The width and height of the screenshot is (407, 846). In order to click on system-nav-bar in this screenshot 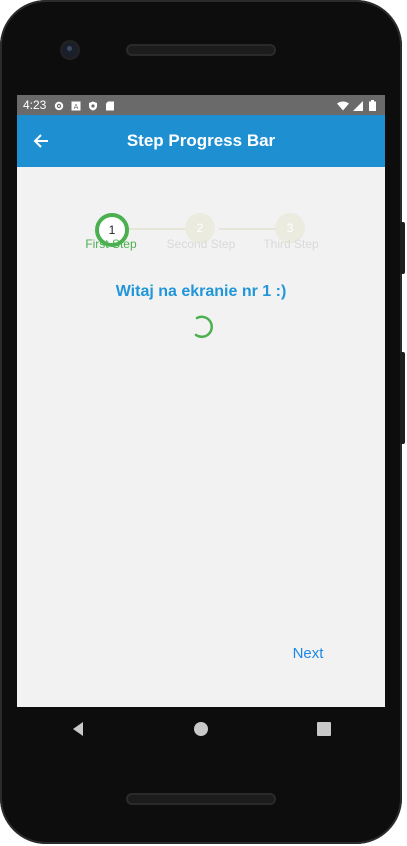, I will do `click(201, 729)`.